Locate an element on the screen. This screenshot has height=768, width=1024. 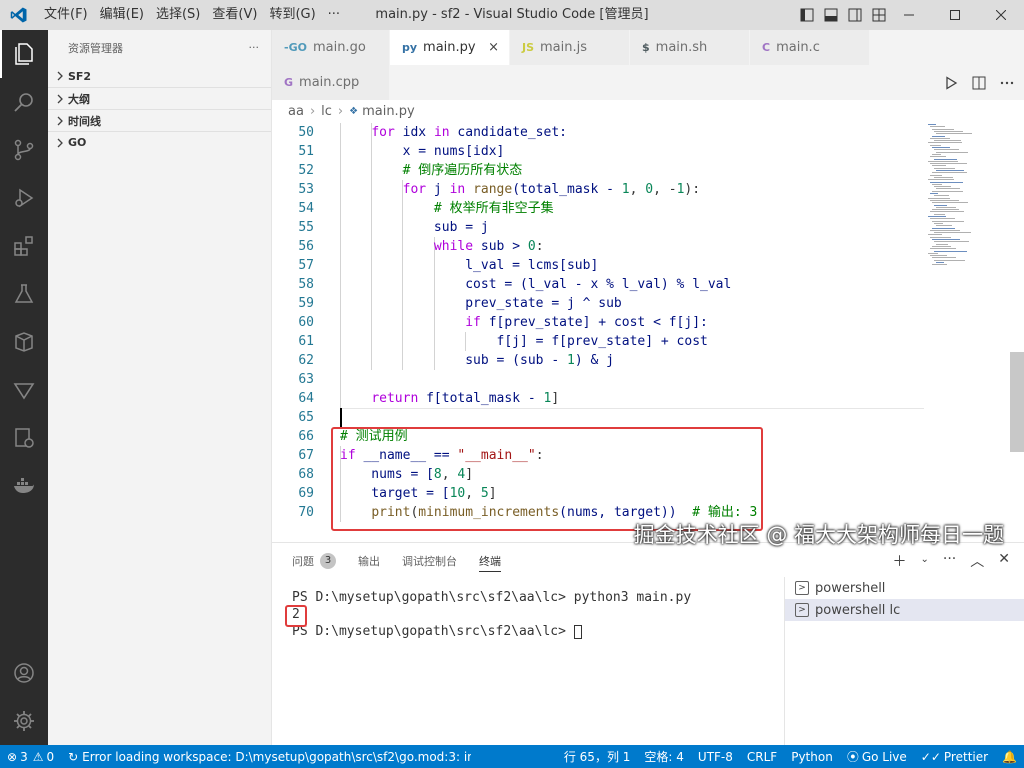
code-line: 51 x = nums[idx] is located at coordinates (602, 151).